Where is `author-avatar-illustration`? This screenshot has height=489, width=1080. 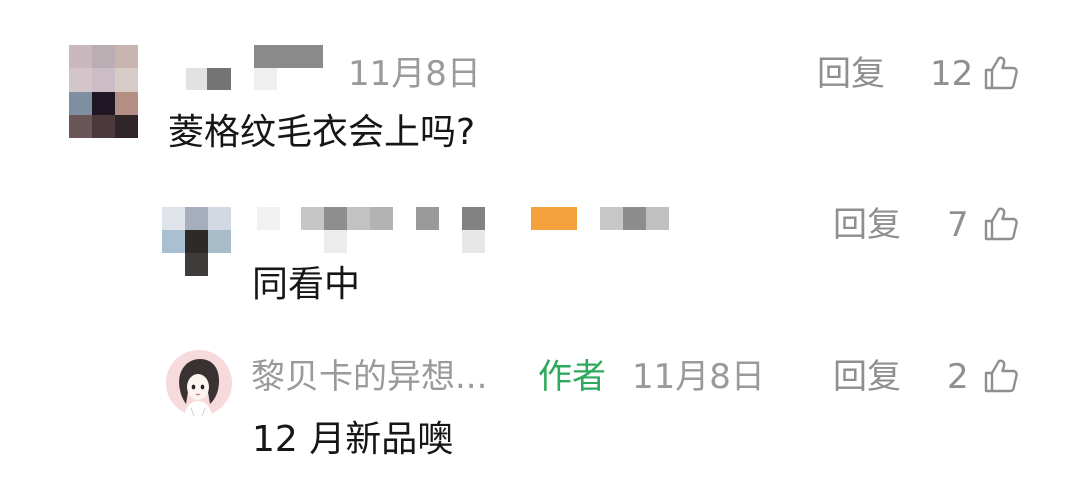
author-avatar-illustration is located at coordinates (199, 383).